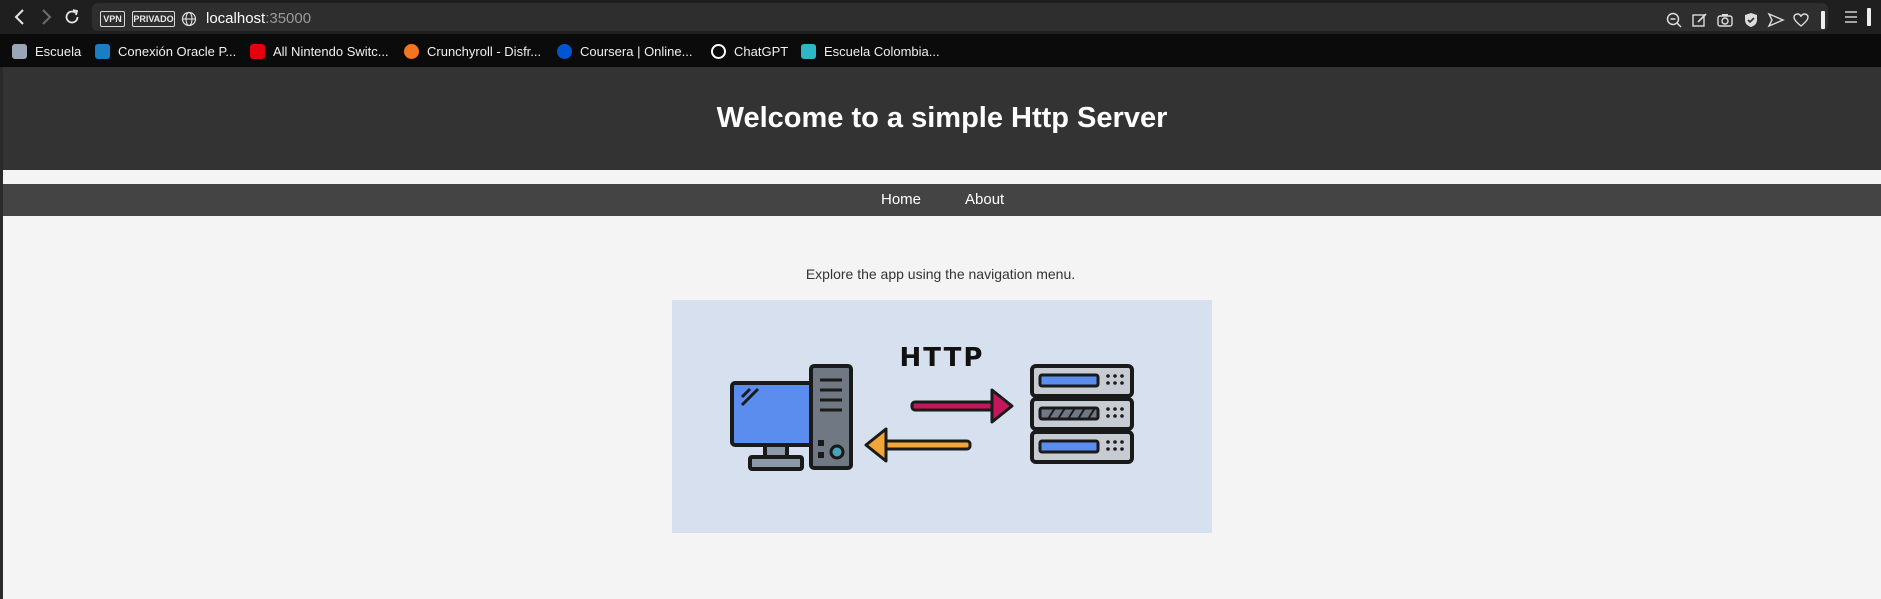 The image size is (1881, 599). I want to click on server-rack-icon, so click(1082, 414).